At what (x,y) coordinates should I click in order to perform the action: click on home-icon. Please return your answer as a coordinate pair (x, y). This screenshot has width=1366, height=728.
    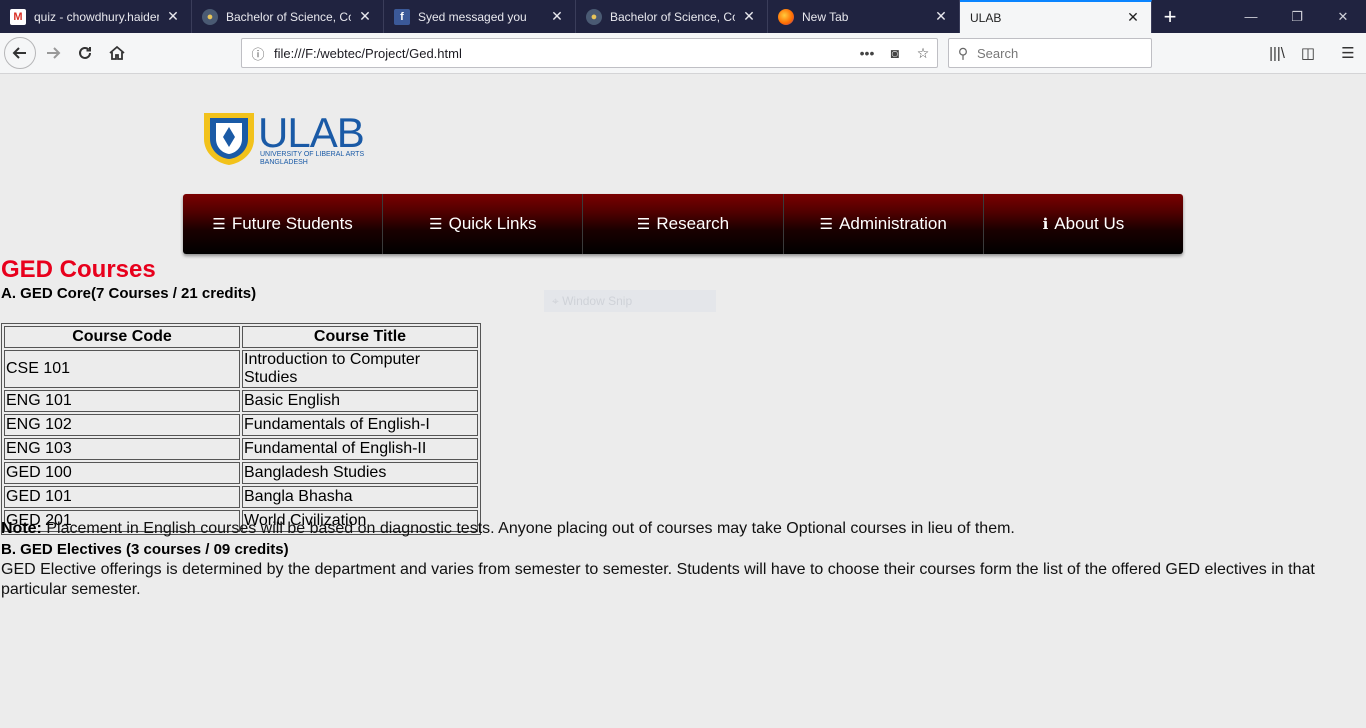
    Looking at the image, I should click on (117, 52).